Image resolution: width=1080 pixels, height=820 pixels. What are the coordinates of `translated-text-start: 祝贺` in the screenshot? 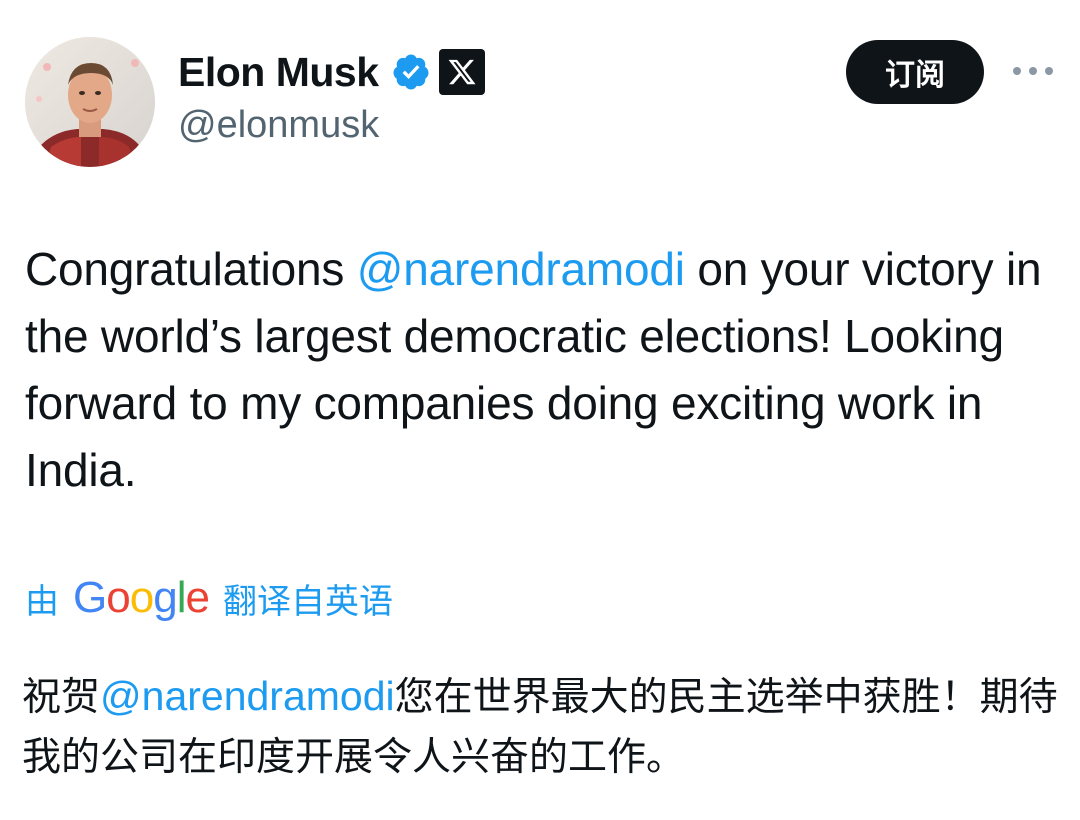 It's located at (61, 697).